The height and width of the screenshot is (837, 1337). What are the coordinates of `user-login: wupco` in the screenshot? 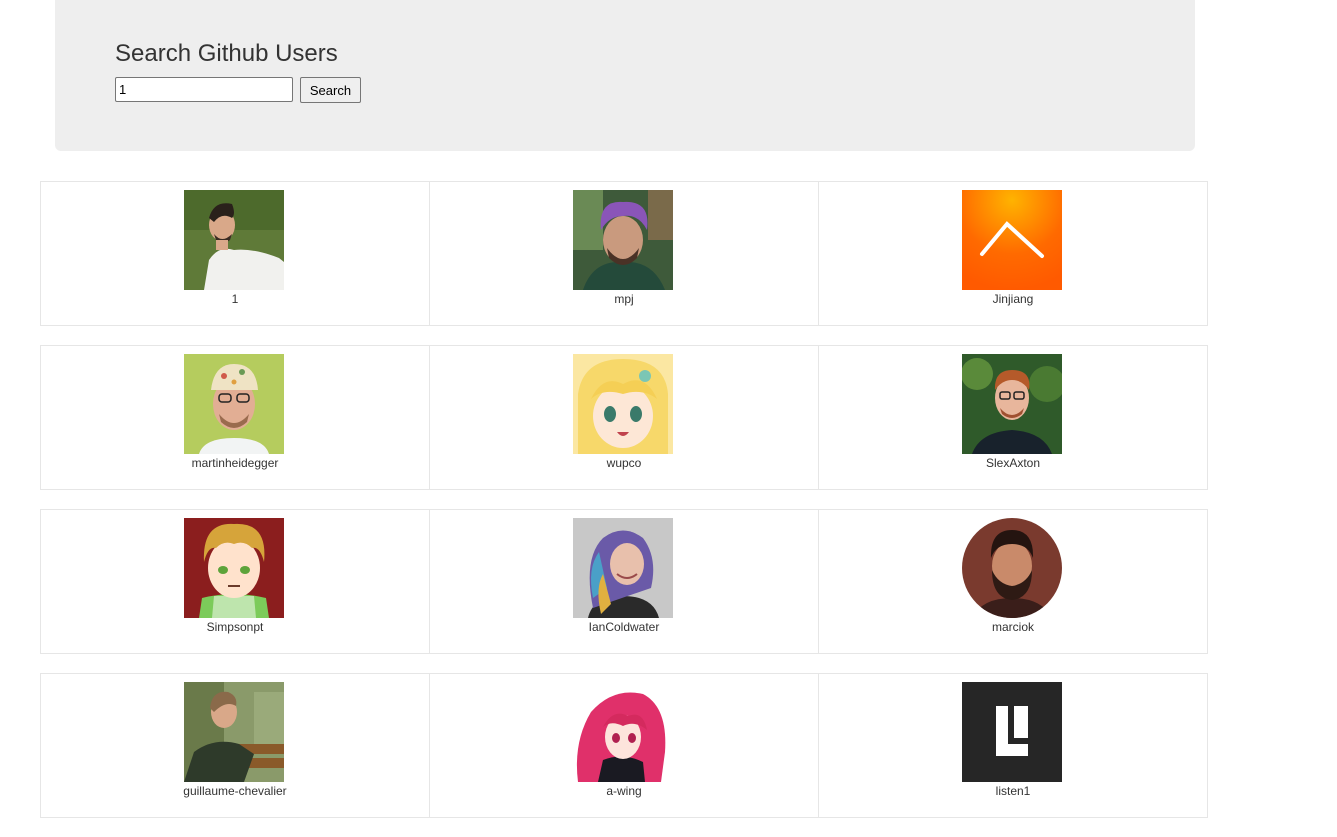 It's located at (624, 463).